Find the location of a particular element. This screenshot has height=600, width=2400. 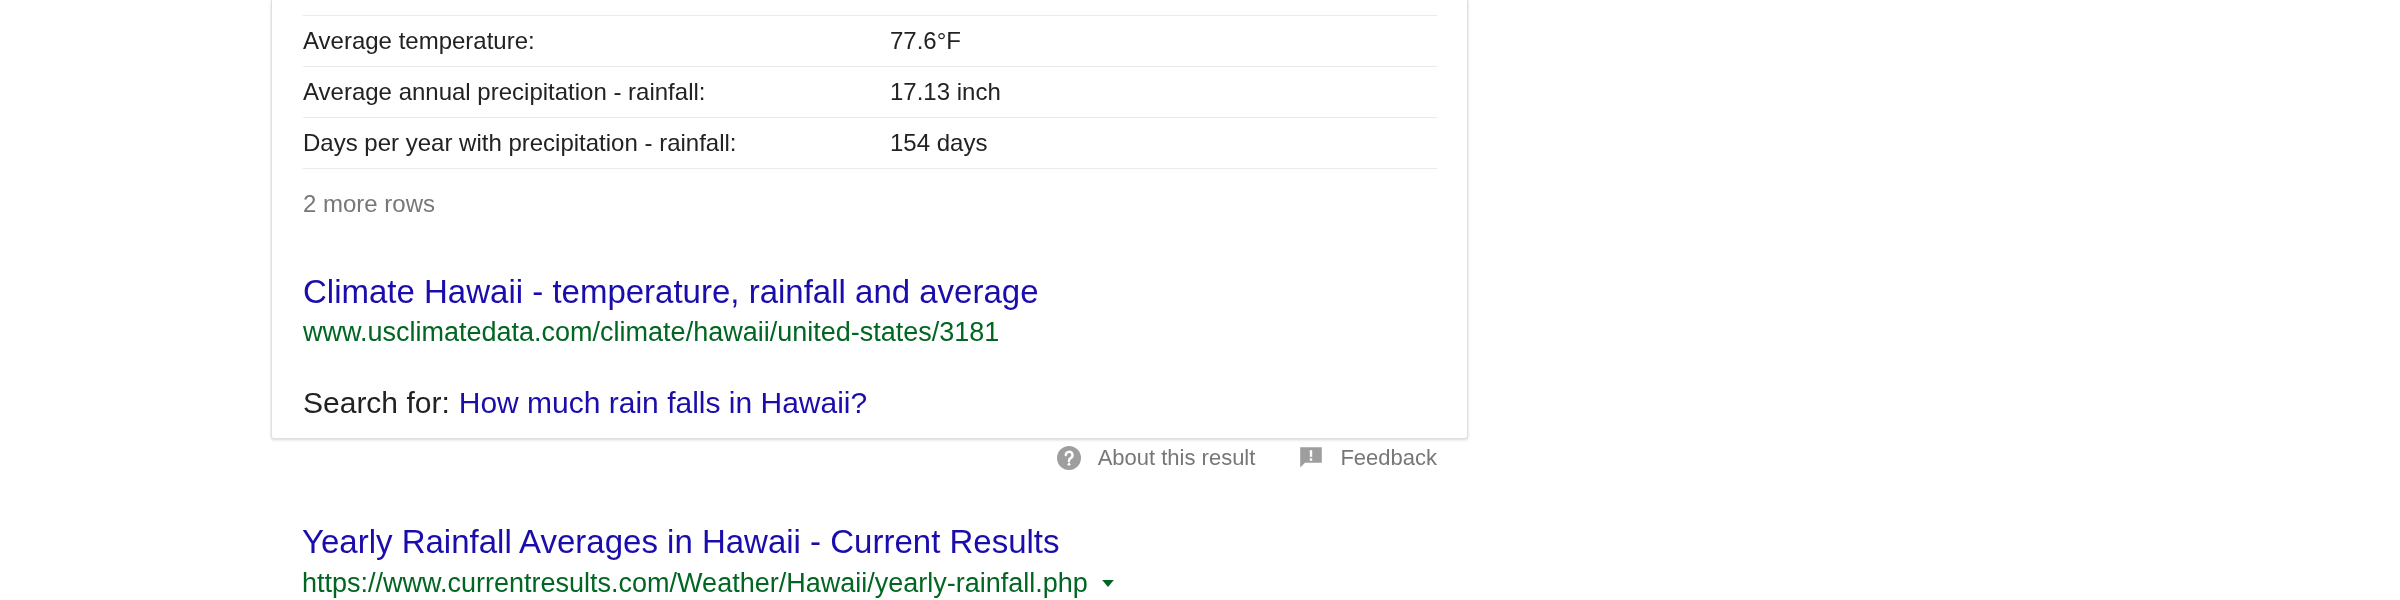

footer-link: About this result is located at coordinates (1176, 458).